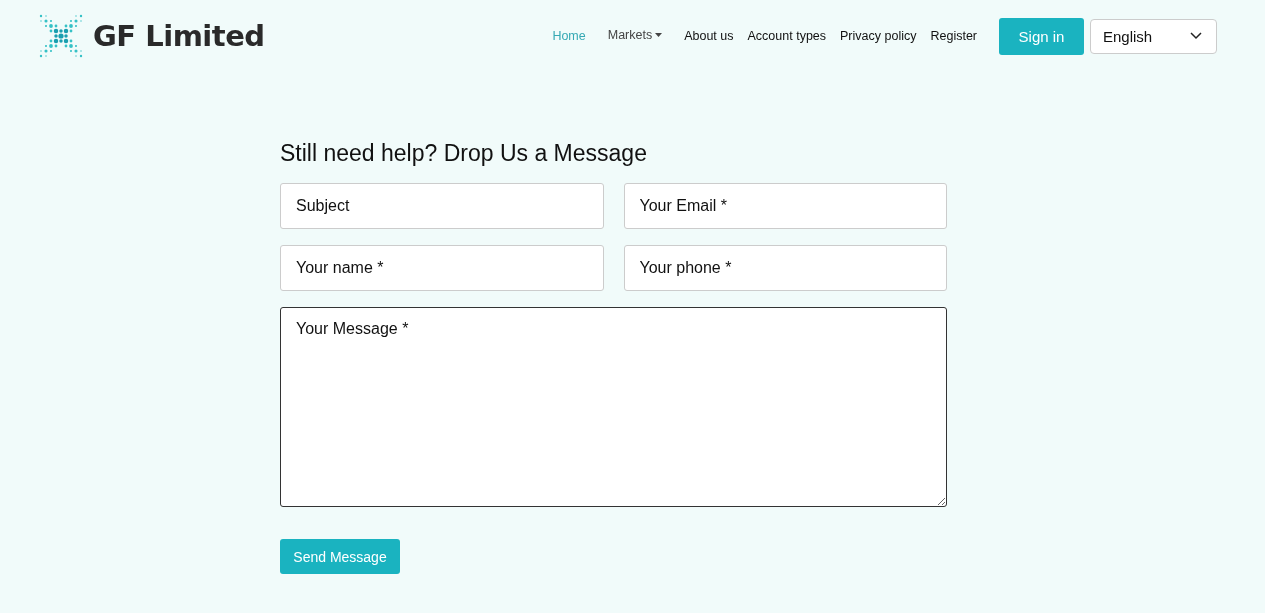 This screenshot has height=613, width=1265. I want to click on input-field: Your Email *, so click(785, 206).